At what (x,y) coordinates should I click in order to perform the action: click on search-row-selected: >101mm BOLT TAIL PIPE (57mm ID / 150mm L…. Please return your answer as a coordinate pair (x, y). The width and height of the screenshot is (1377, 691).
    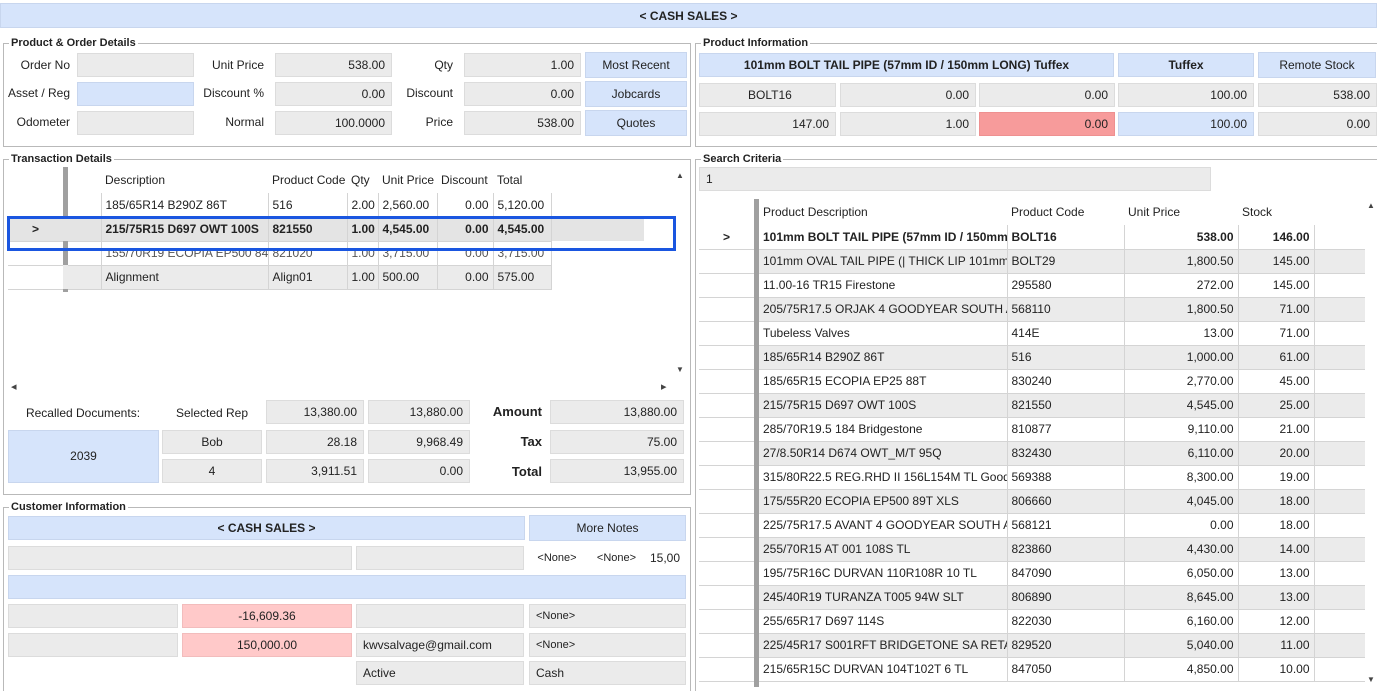
    Looking at the image, I should click on (1032, 237).